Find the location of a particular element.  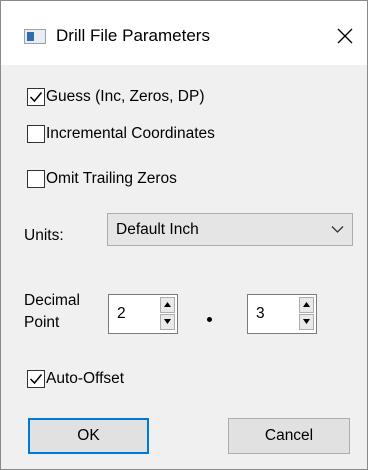

ok-button: OK is located at coordinates (88, 436).